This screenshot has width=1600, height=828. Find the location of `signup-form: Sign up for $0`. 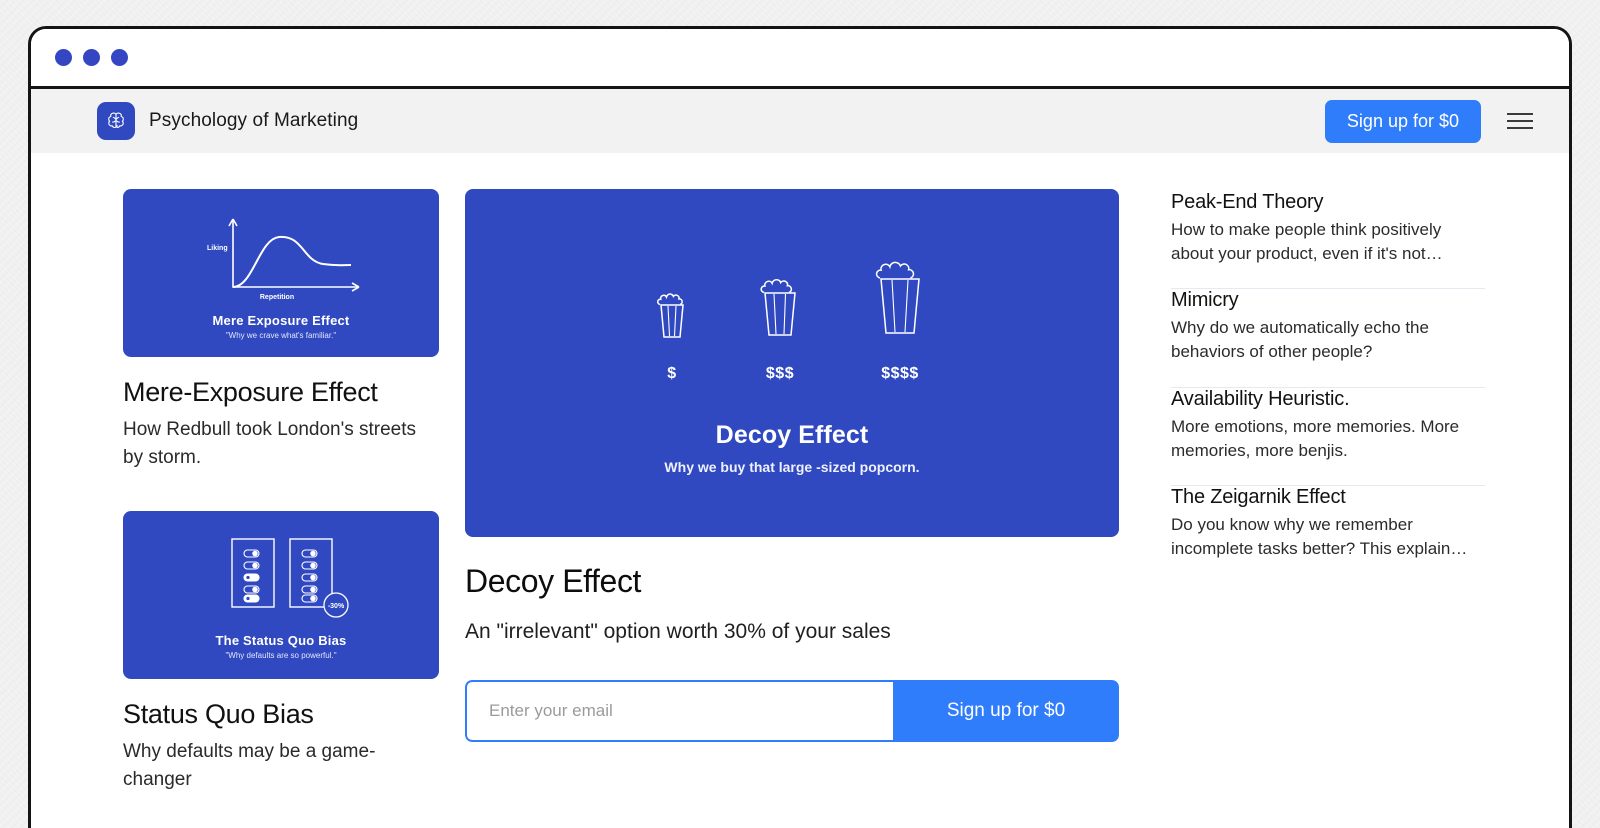

signup-form: Sign up for $0 is located at coordinates (792, 711).